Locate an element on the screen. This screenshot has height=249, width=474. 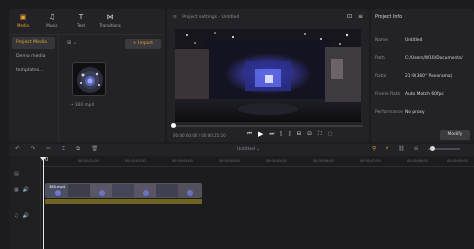
info-row: Ratio 21:9(360° Panorama) is located at coordinates (423, 77).